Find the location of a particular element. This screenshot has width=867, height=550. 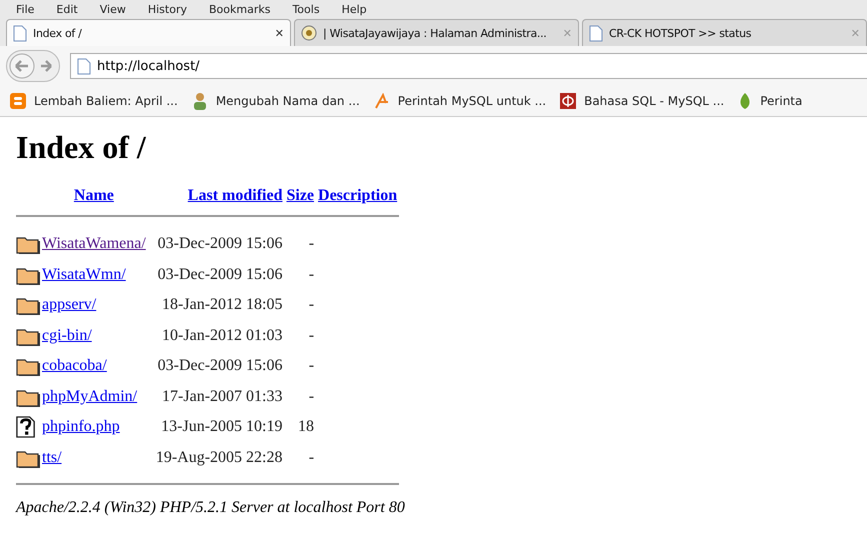

bookmark-item: Perinta is located at coordinates (770, 101).